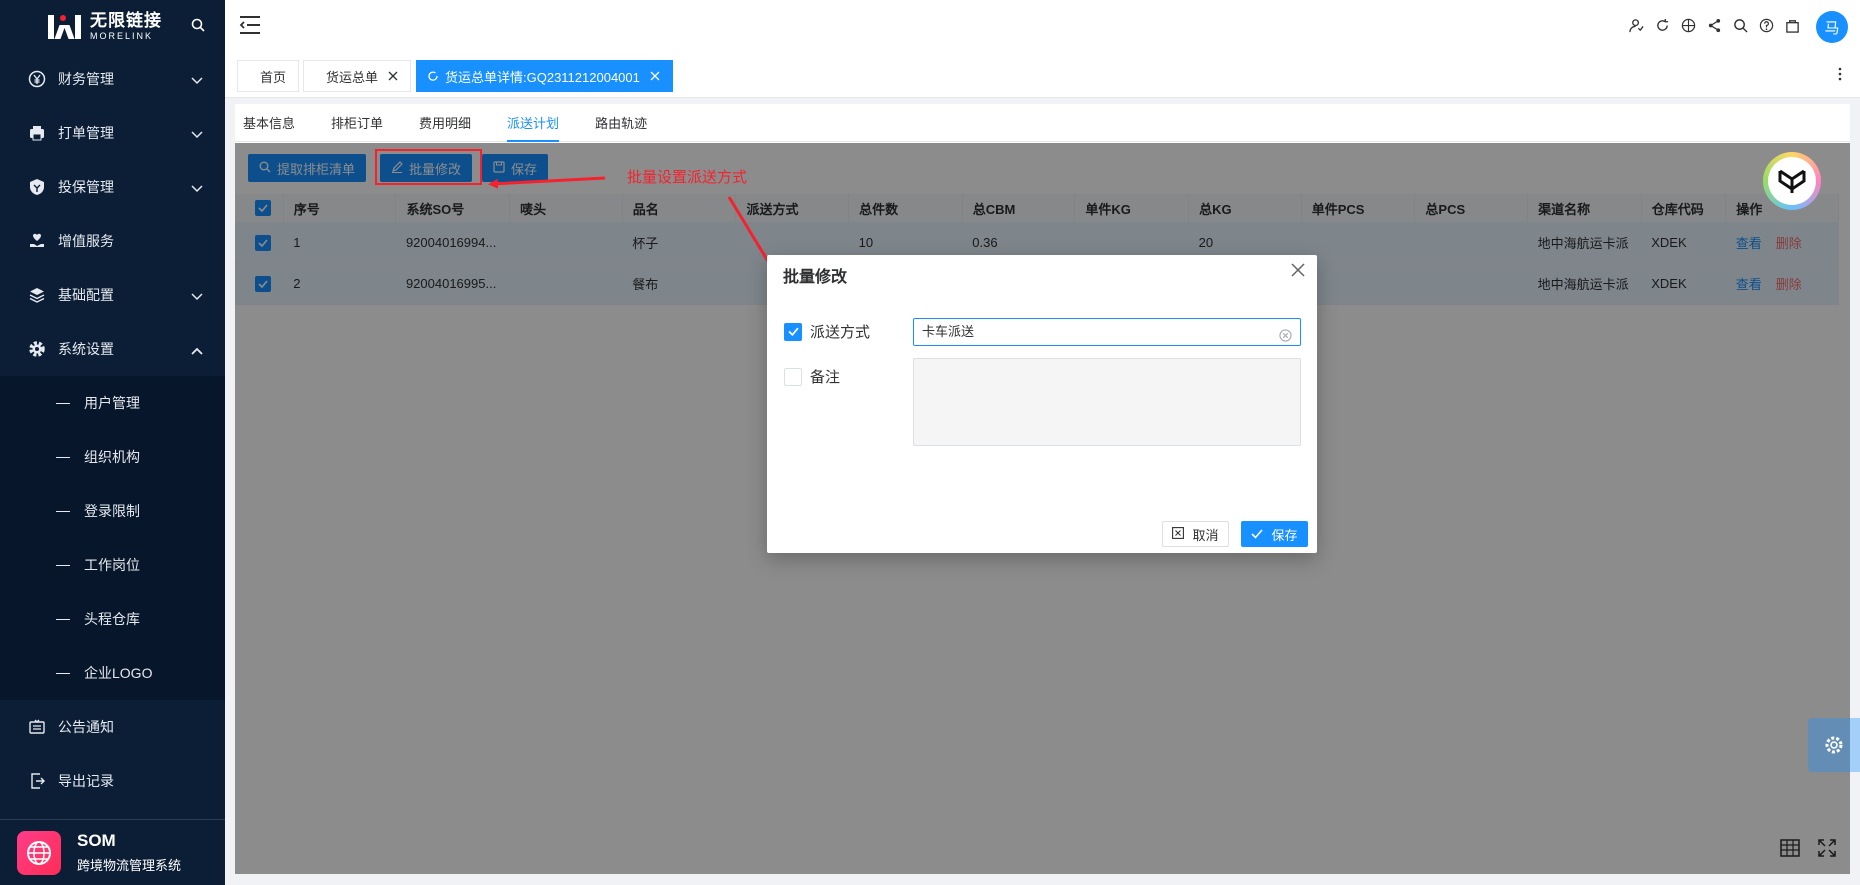 This screenshot has height=885, width=1860. Describe the element at coordinates (112, 852) in the screenshot. I see `product-info: SOM 跨境物流管理系统` at that location.